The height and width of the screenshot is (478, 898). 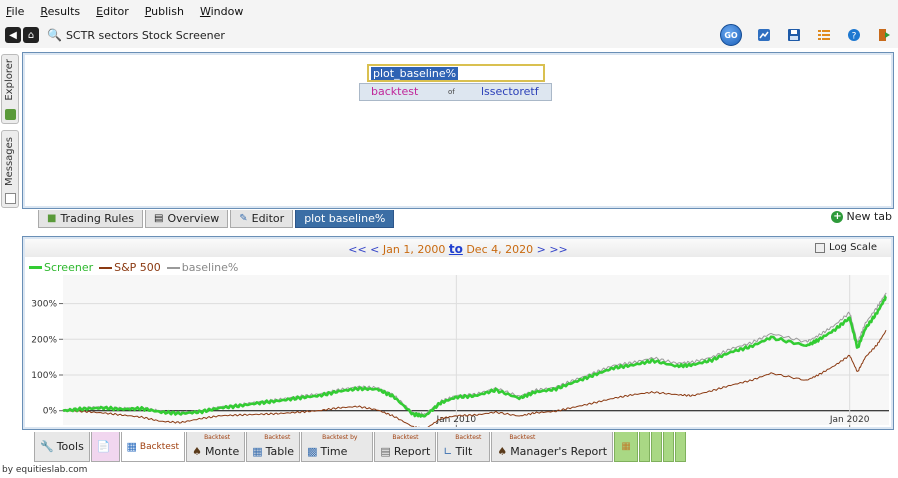 What do you see at coordinates (145, 35) in the screenshot?
I see `app-title: SCTR sectors Stock Screener` at bounding box center [145, 35].